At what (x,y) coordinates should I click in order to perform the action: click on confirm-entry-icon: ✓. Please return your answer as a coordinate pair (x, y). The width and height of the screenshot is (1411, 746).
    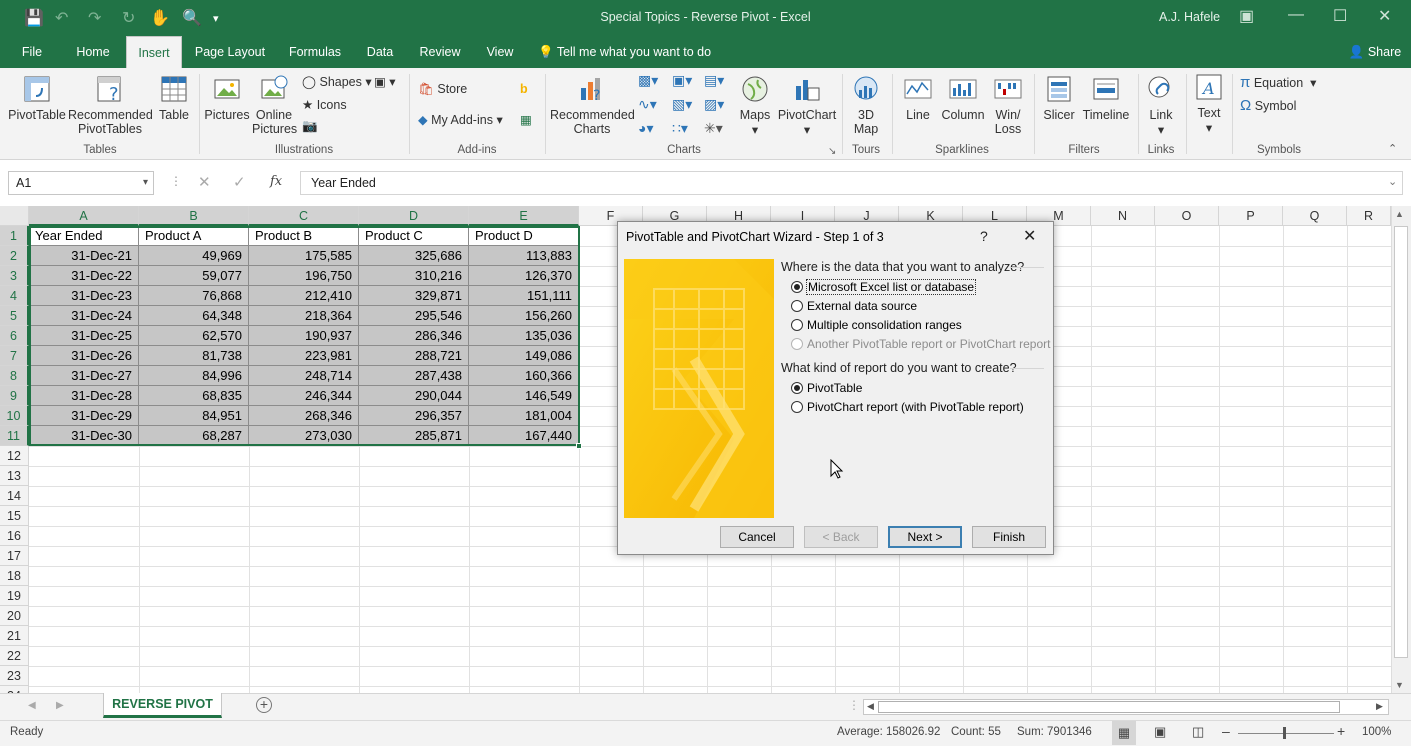
    Looking at the image, I should click on (239, 182).